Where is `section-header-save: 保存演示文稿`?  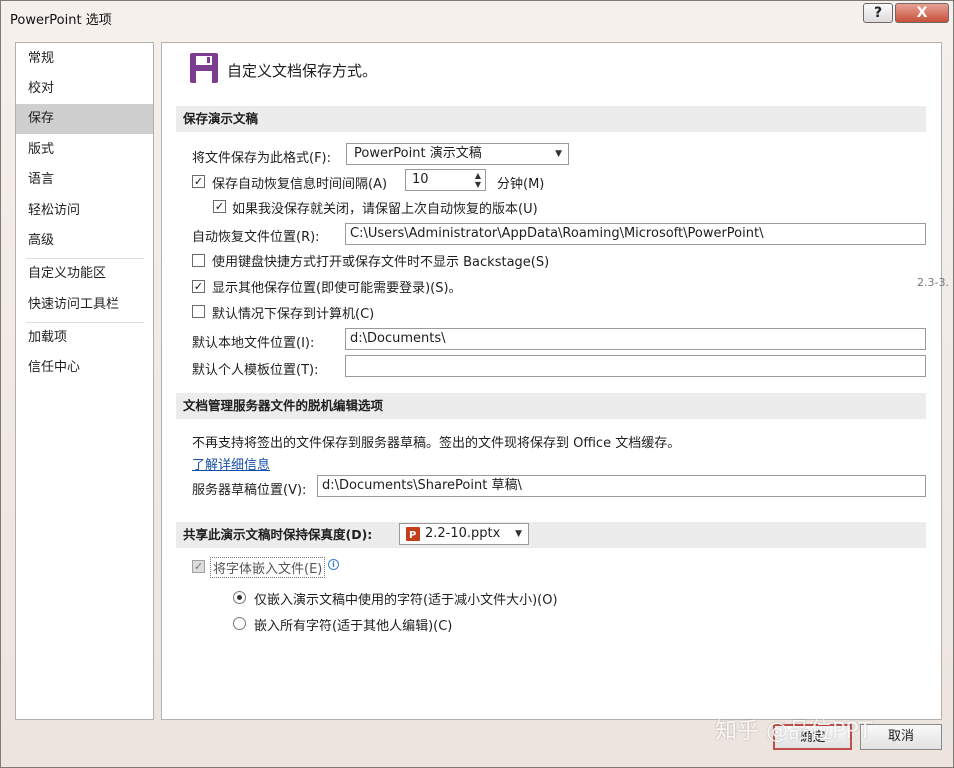 section-header-save: 保存演示文稿 is located at coordinates (551, 119).